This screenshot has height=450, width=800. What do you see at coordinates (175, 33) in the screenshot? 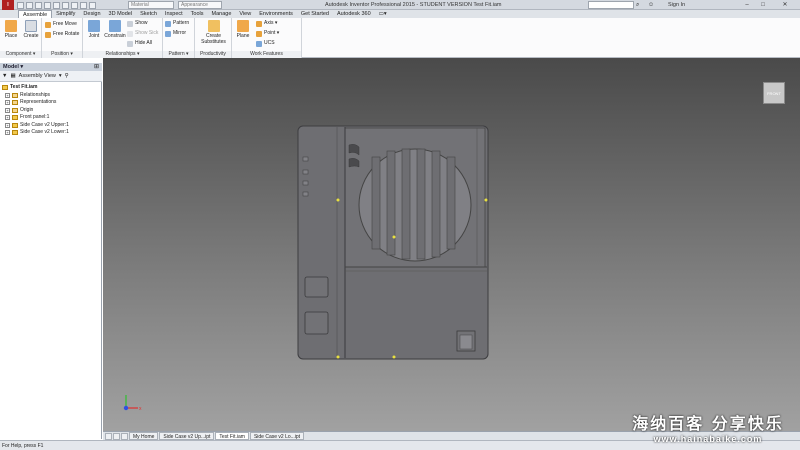
I see `mirror-button: Mirror` at bounding box center [175, 33].